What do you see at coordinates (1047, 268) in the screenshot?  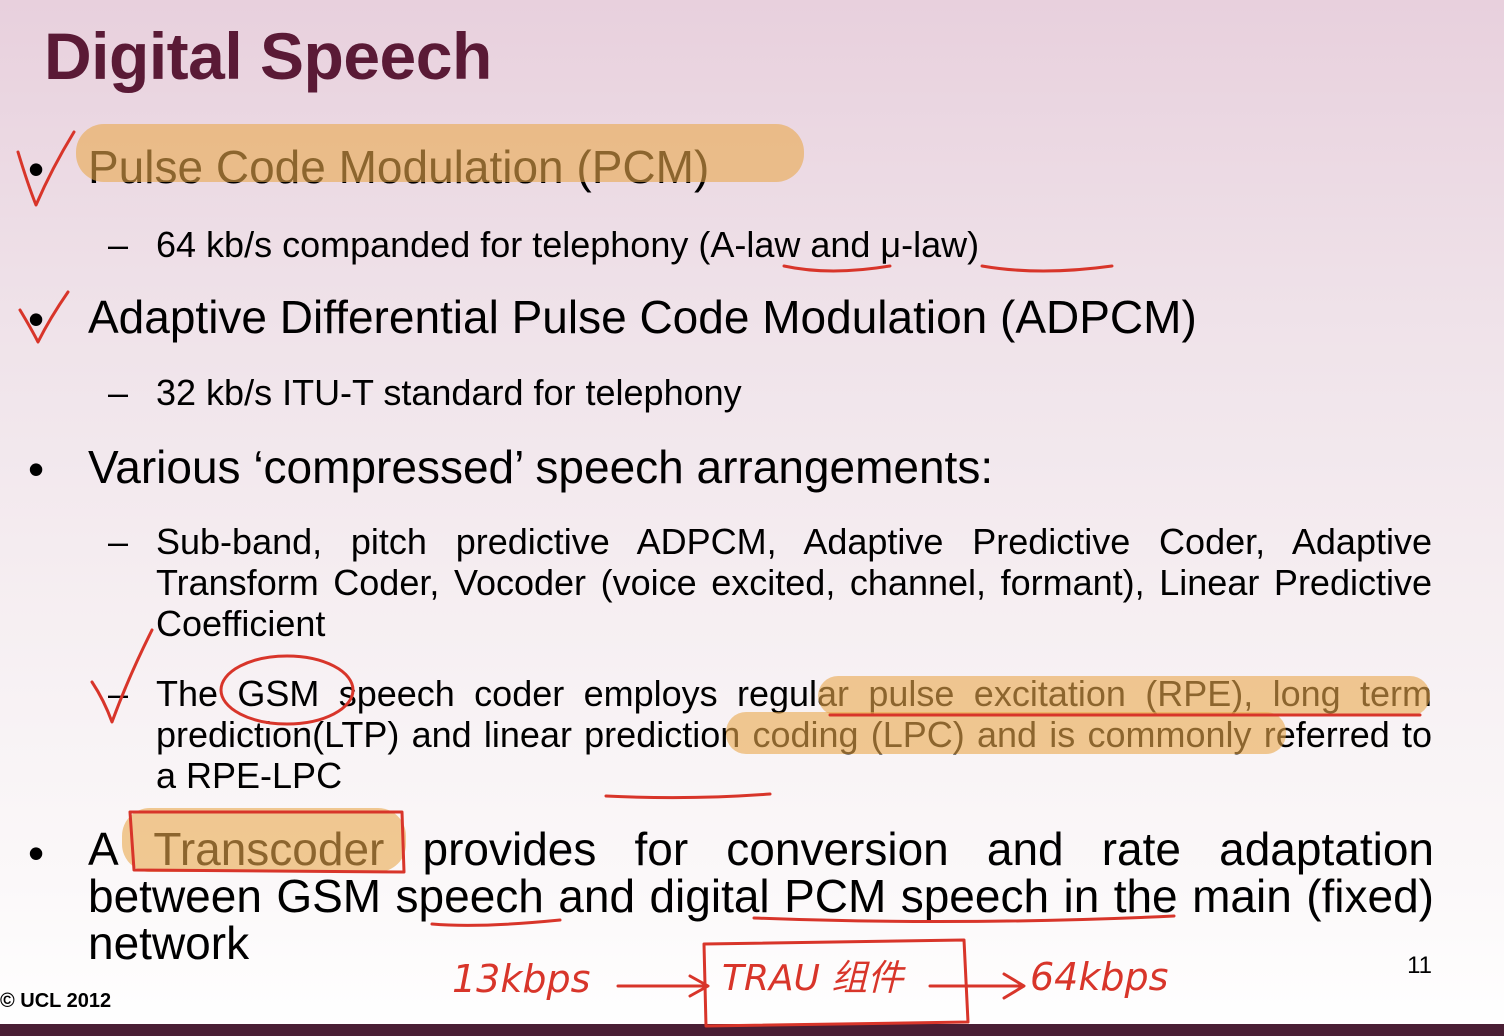 I see `underline-mu-law` at bounding box center [1047, 268].